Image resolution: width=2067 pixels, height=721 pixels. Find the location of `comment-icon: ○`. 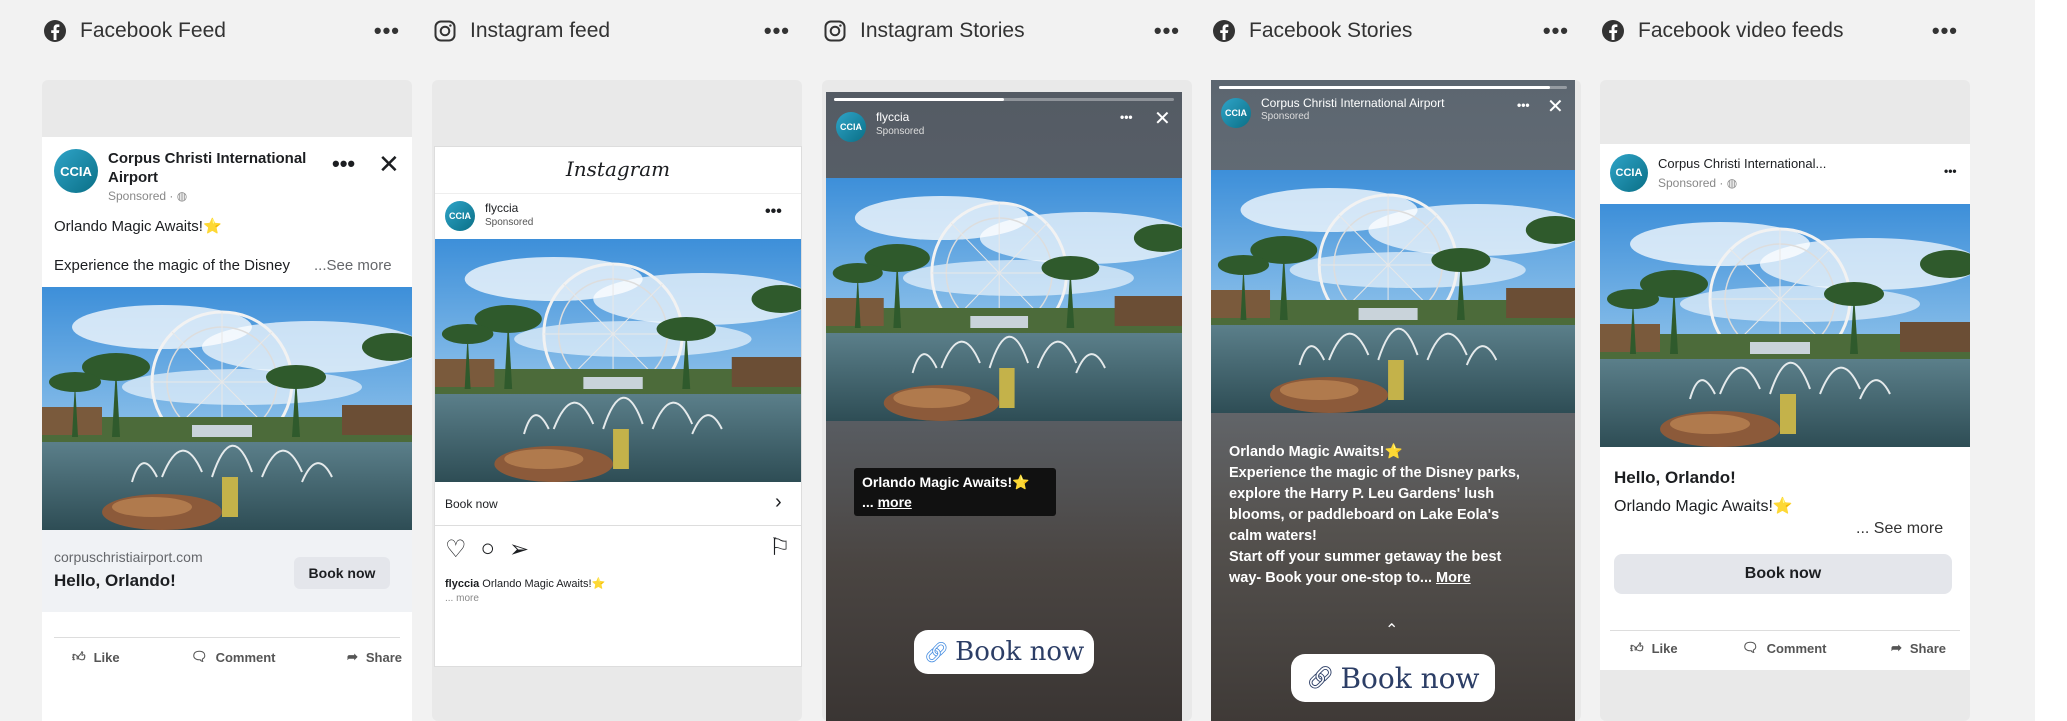

comment-icon: ○ is located at coordinates (488, 549).